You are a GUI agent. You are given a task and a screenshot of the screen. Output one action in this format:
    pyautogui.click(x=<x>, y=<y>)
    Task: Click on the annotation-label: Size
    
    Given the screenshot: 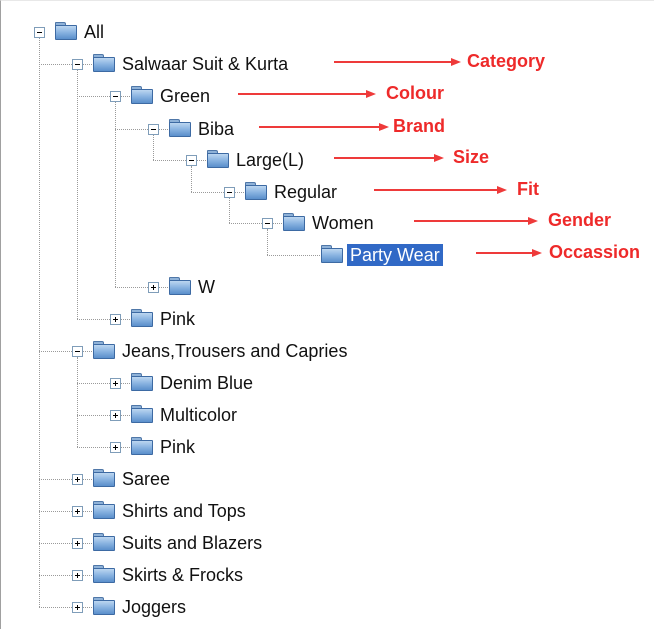 What is the action you would take?
    pyautogui.click(x=471, y=157)
    